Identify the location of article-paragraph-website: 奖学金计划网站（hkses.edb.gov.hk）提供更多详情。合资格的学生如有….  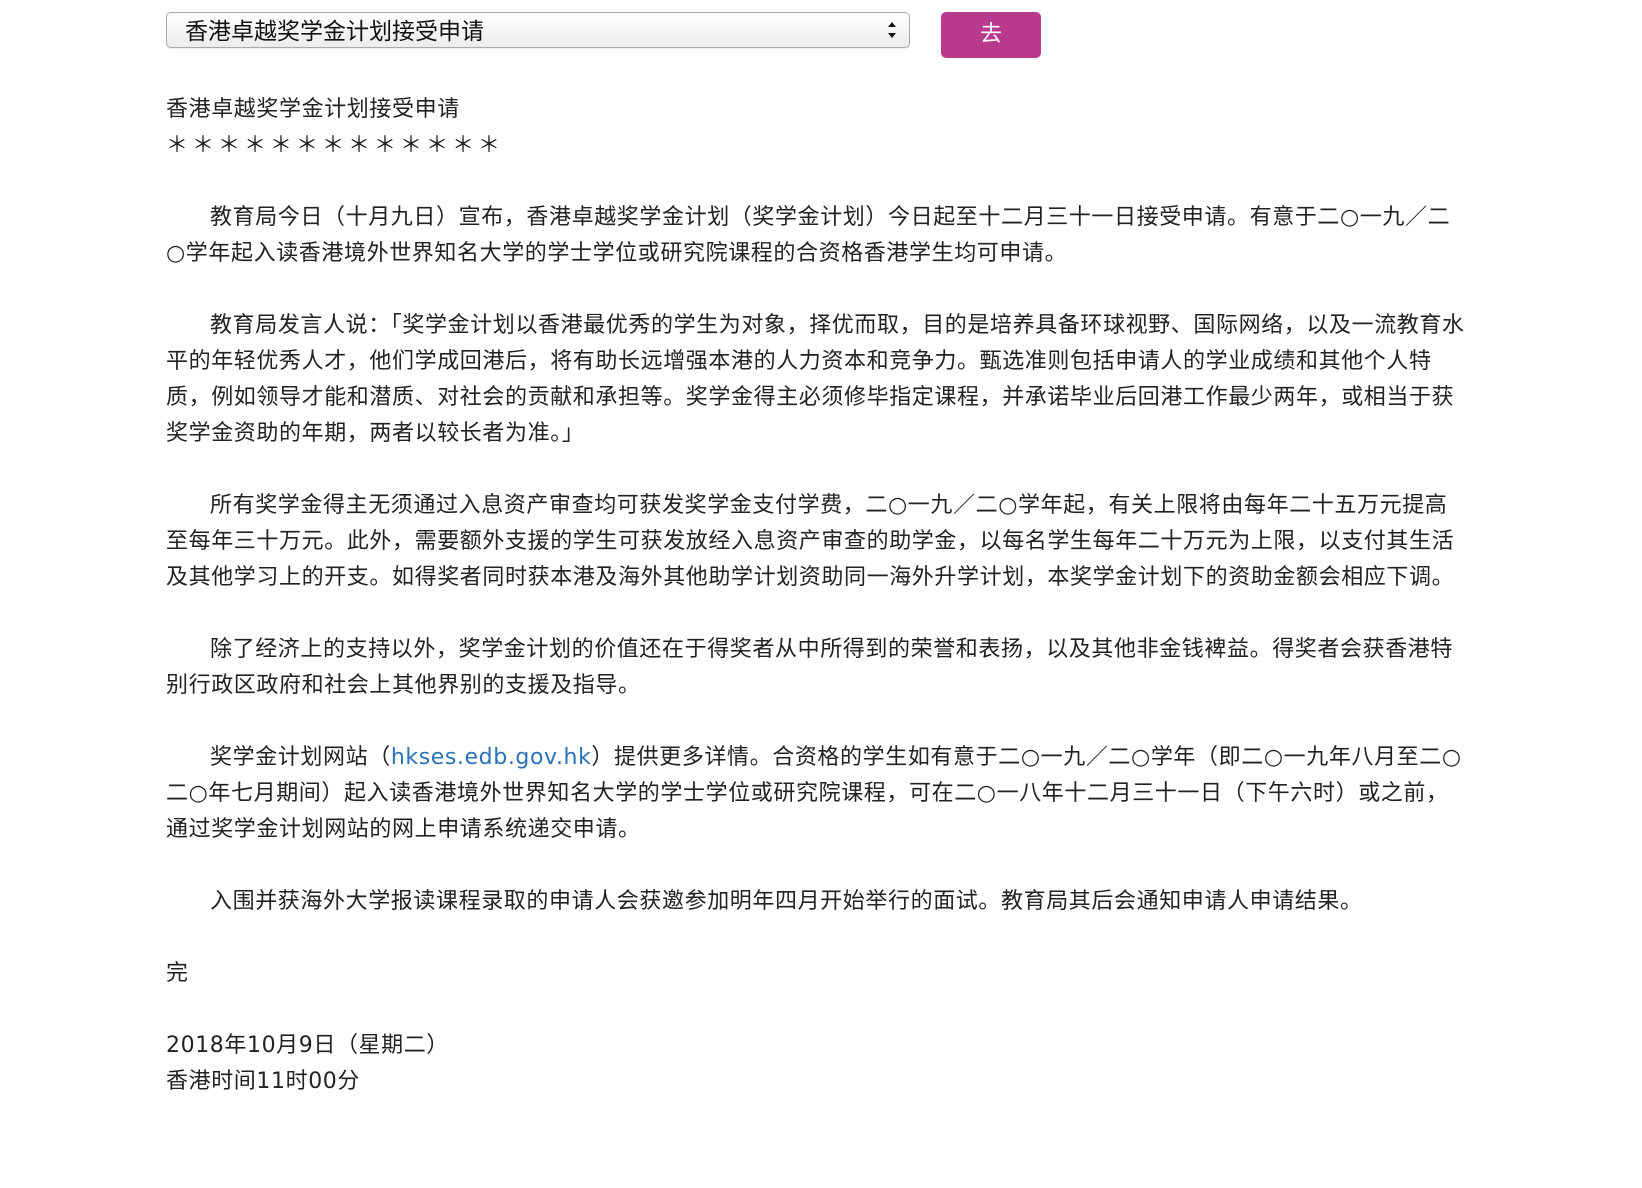
(816, 794).